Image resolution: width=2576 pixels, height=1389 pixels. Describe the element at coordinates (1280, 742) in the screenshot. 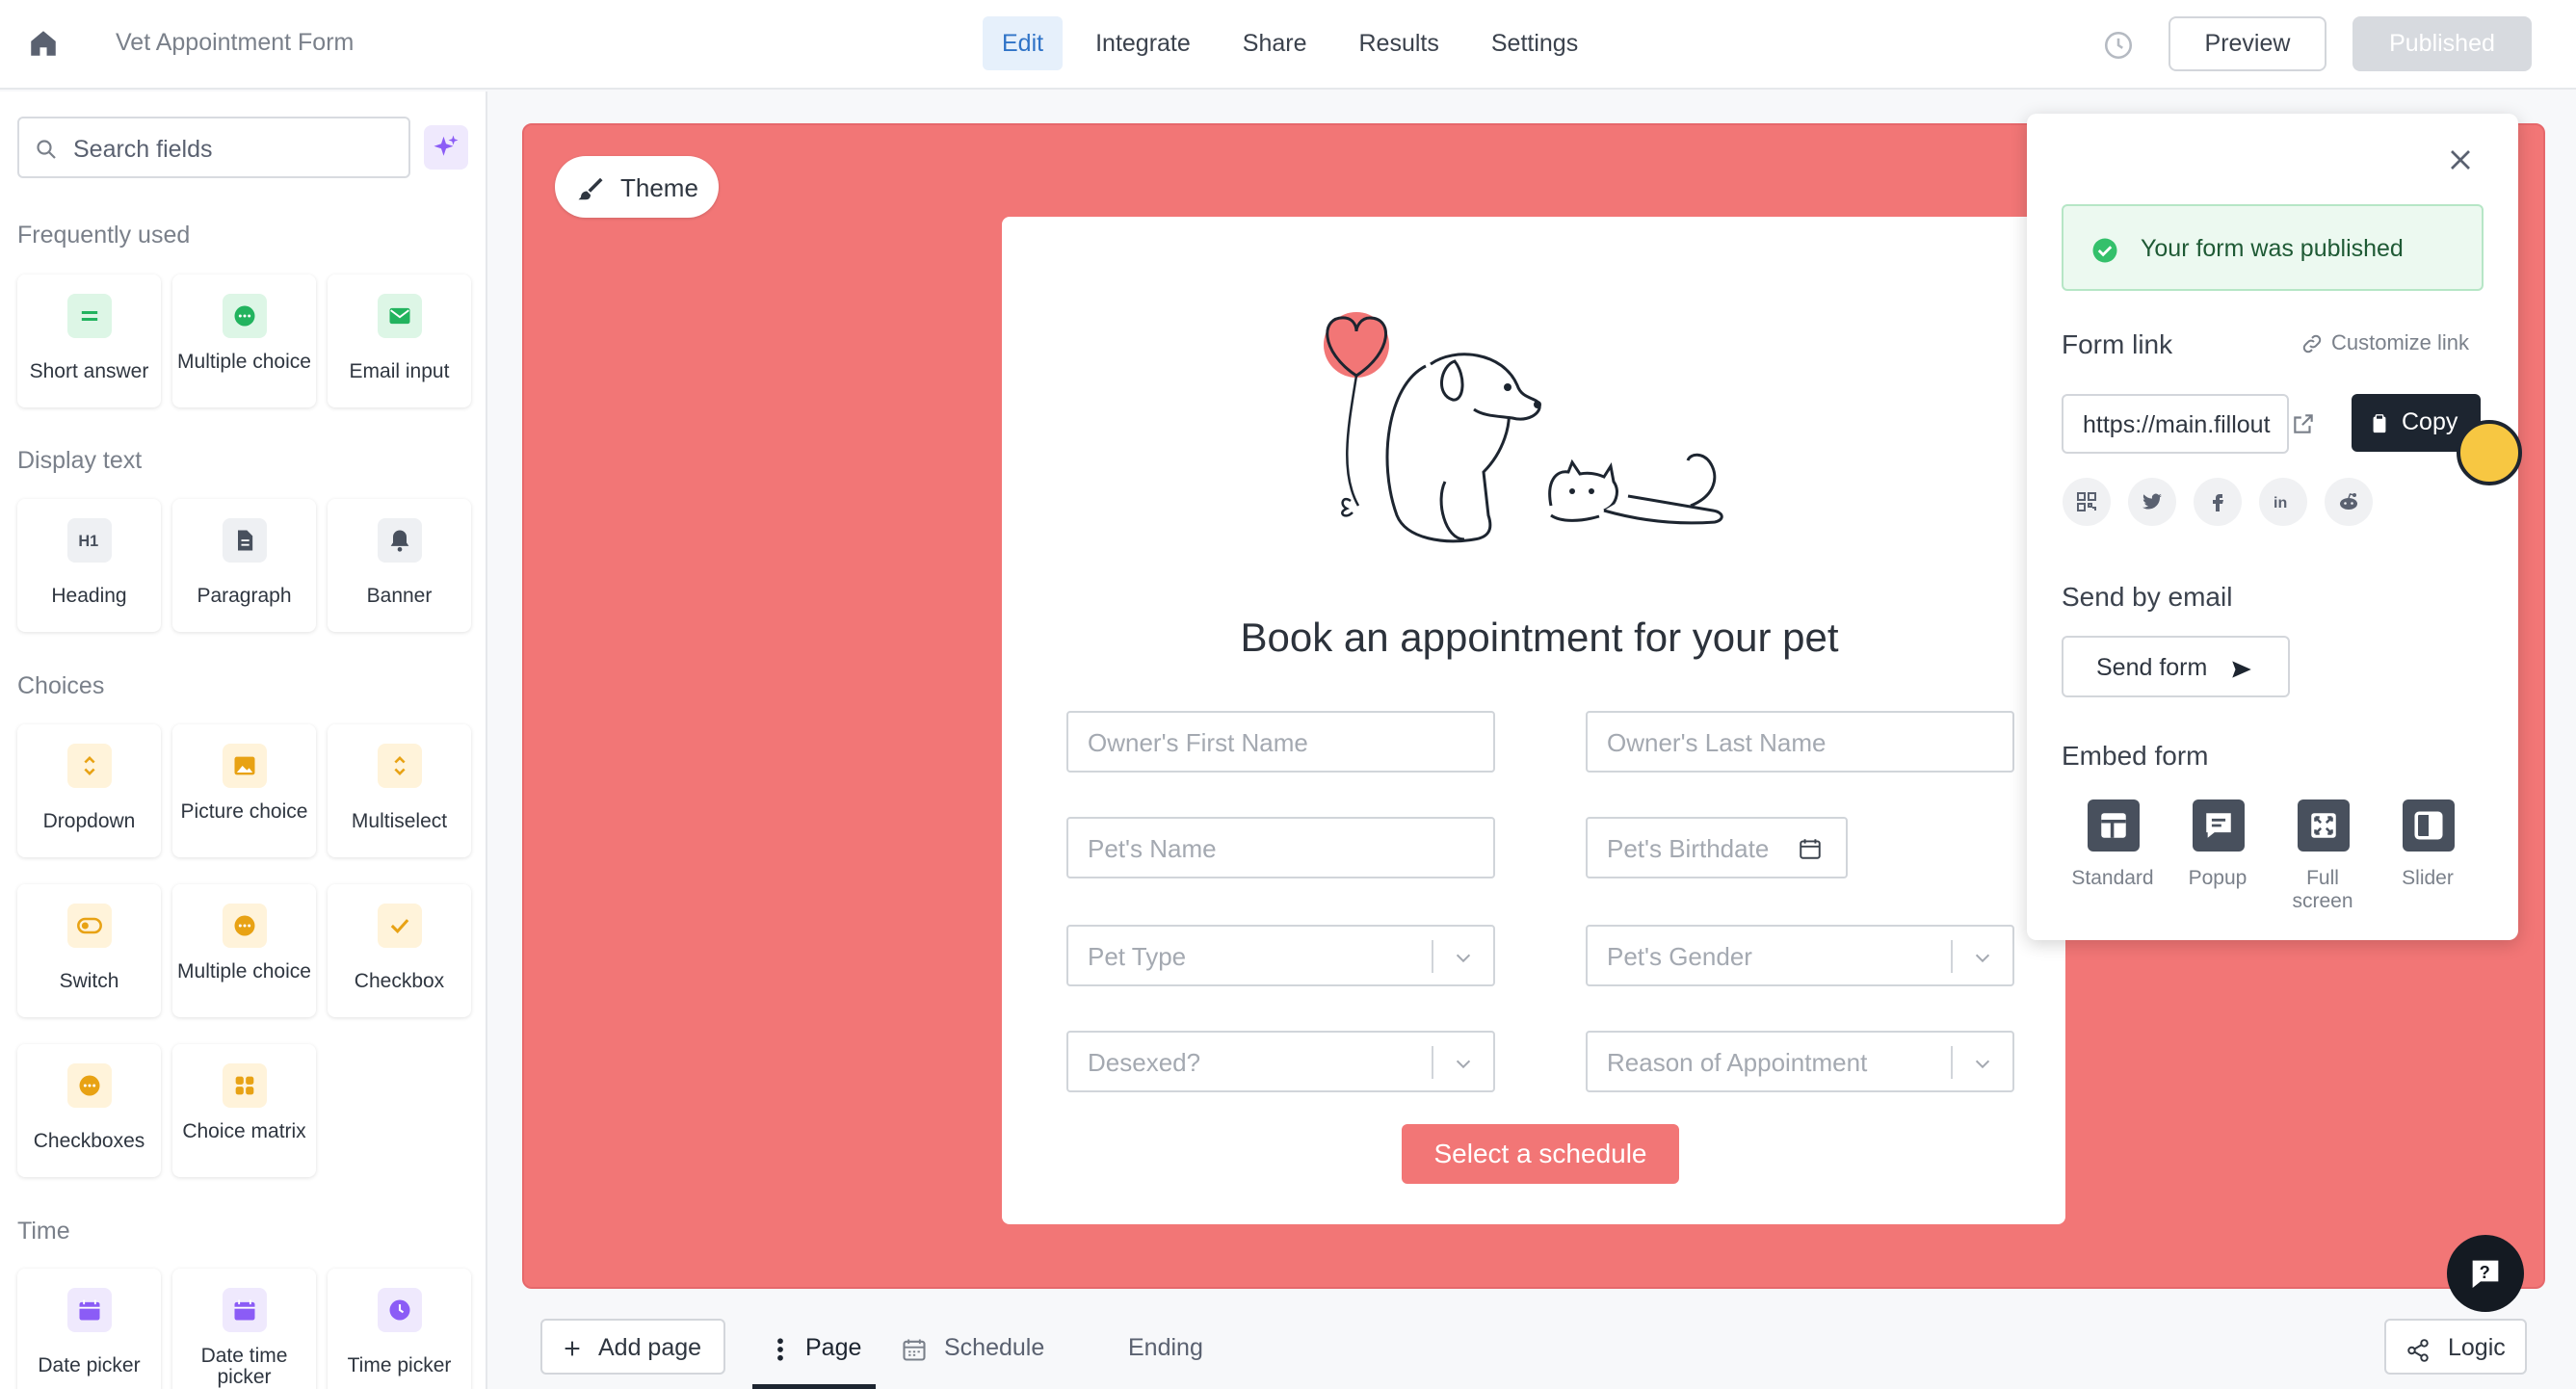

I see `owner-first-name-field: Owner's First Name` at that location.